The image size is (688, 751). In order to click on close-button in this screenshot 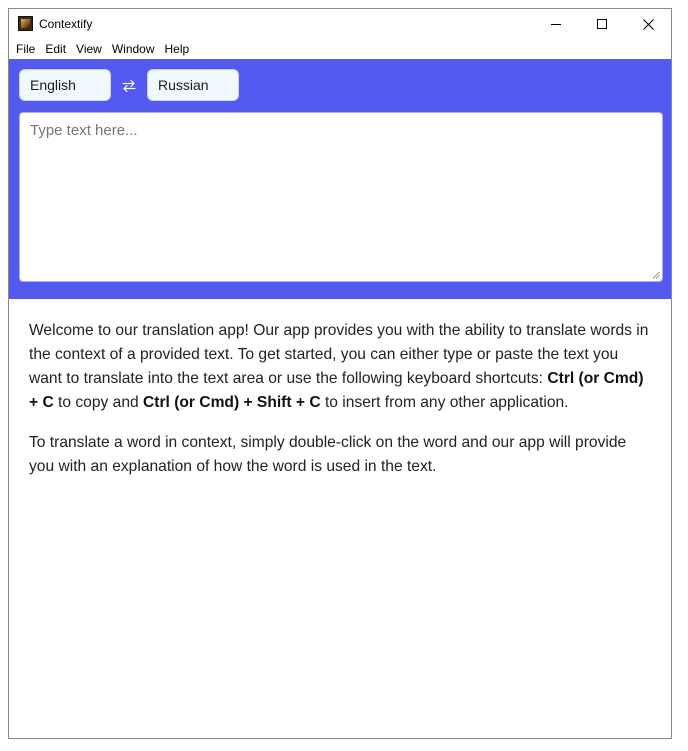, I will do `click(648, 24)`.